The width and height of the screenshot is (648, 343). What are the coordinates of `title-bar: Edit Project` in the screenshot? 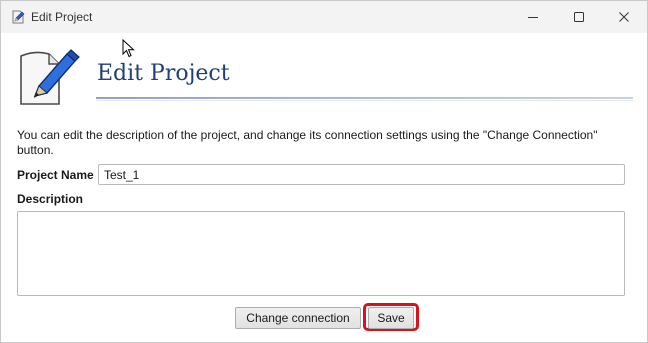 It's located at (324, 17).